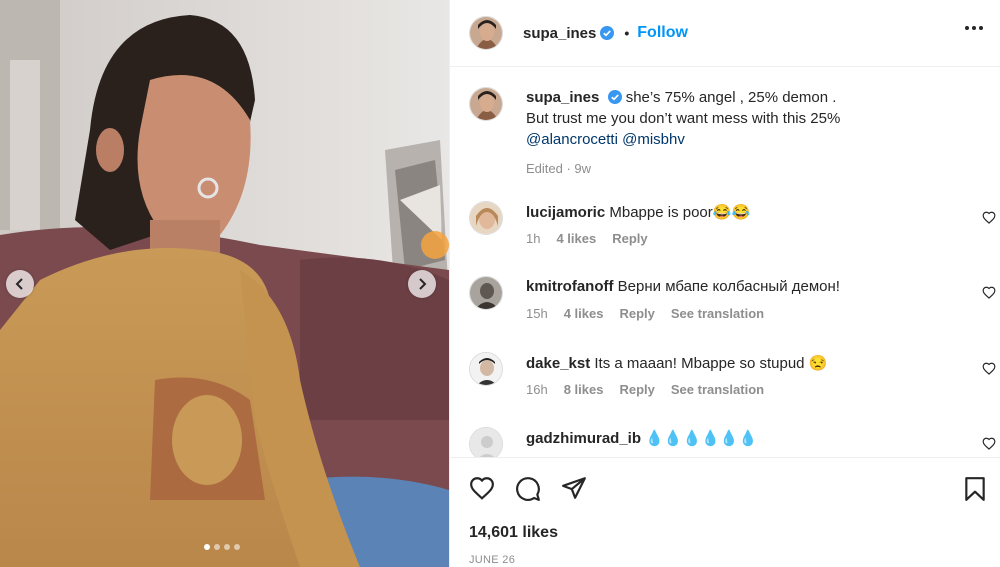 Image resolution: width=1000 pixels, height=567 pixels. What do you see at coordinates (528, 489) in the screenshot?
I see `comment-icon` at bounding box center [528, 489].